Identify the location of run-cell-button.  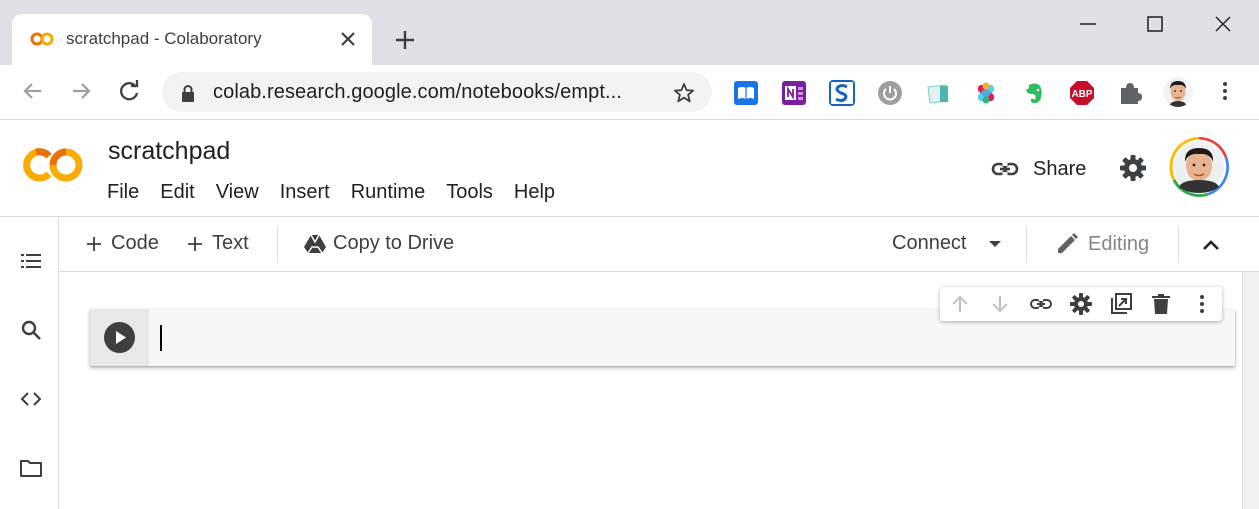
(119, 337).